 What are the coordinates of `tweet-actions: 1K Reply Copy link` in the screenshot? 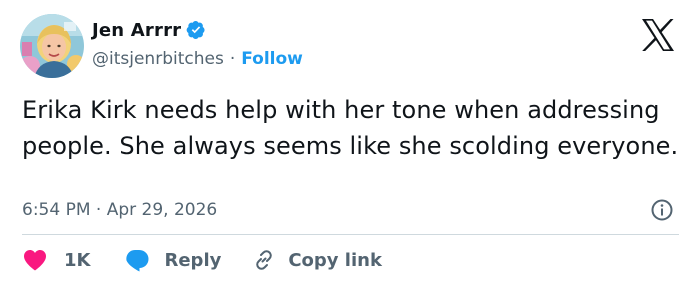 It's located at (202, 260).